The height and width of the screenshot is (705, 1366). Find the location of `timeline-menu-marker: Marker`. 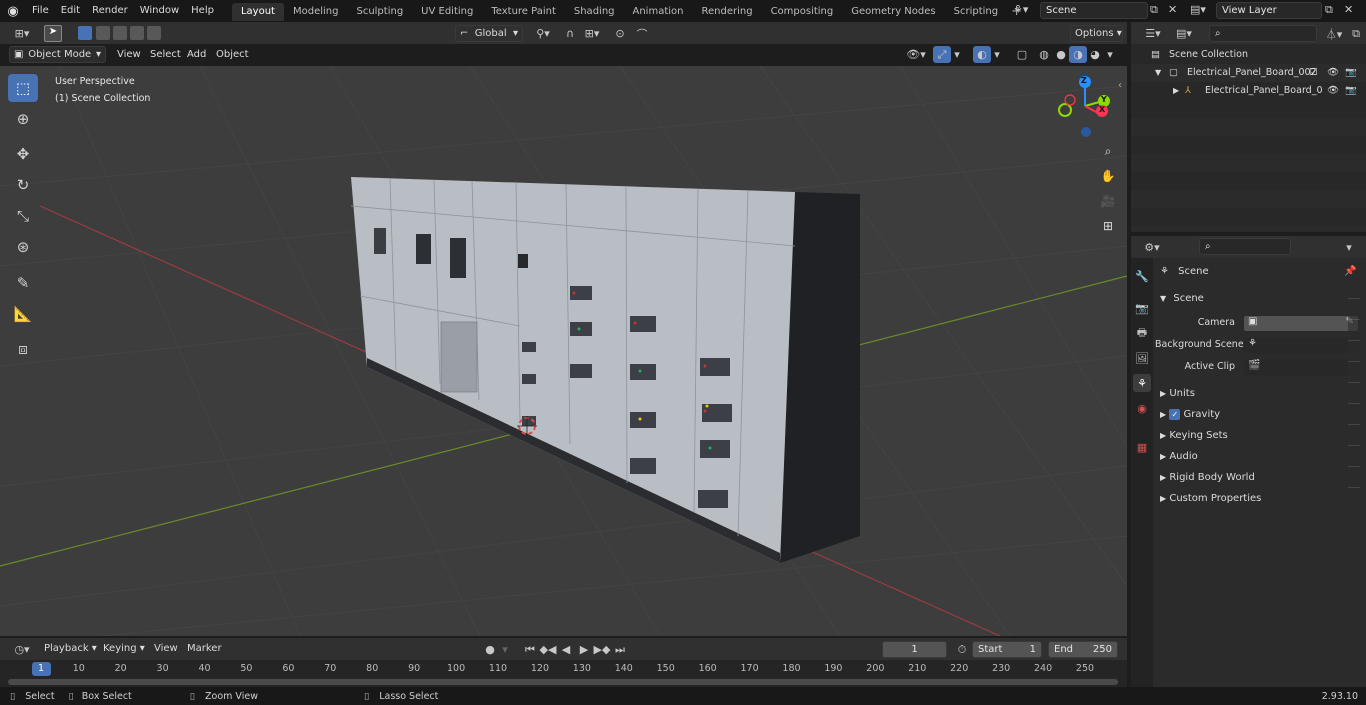

timeline-menu-marker: Marker is located at coordinates (204, 649).